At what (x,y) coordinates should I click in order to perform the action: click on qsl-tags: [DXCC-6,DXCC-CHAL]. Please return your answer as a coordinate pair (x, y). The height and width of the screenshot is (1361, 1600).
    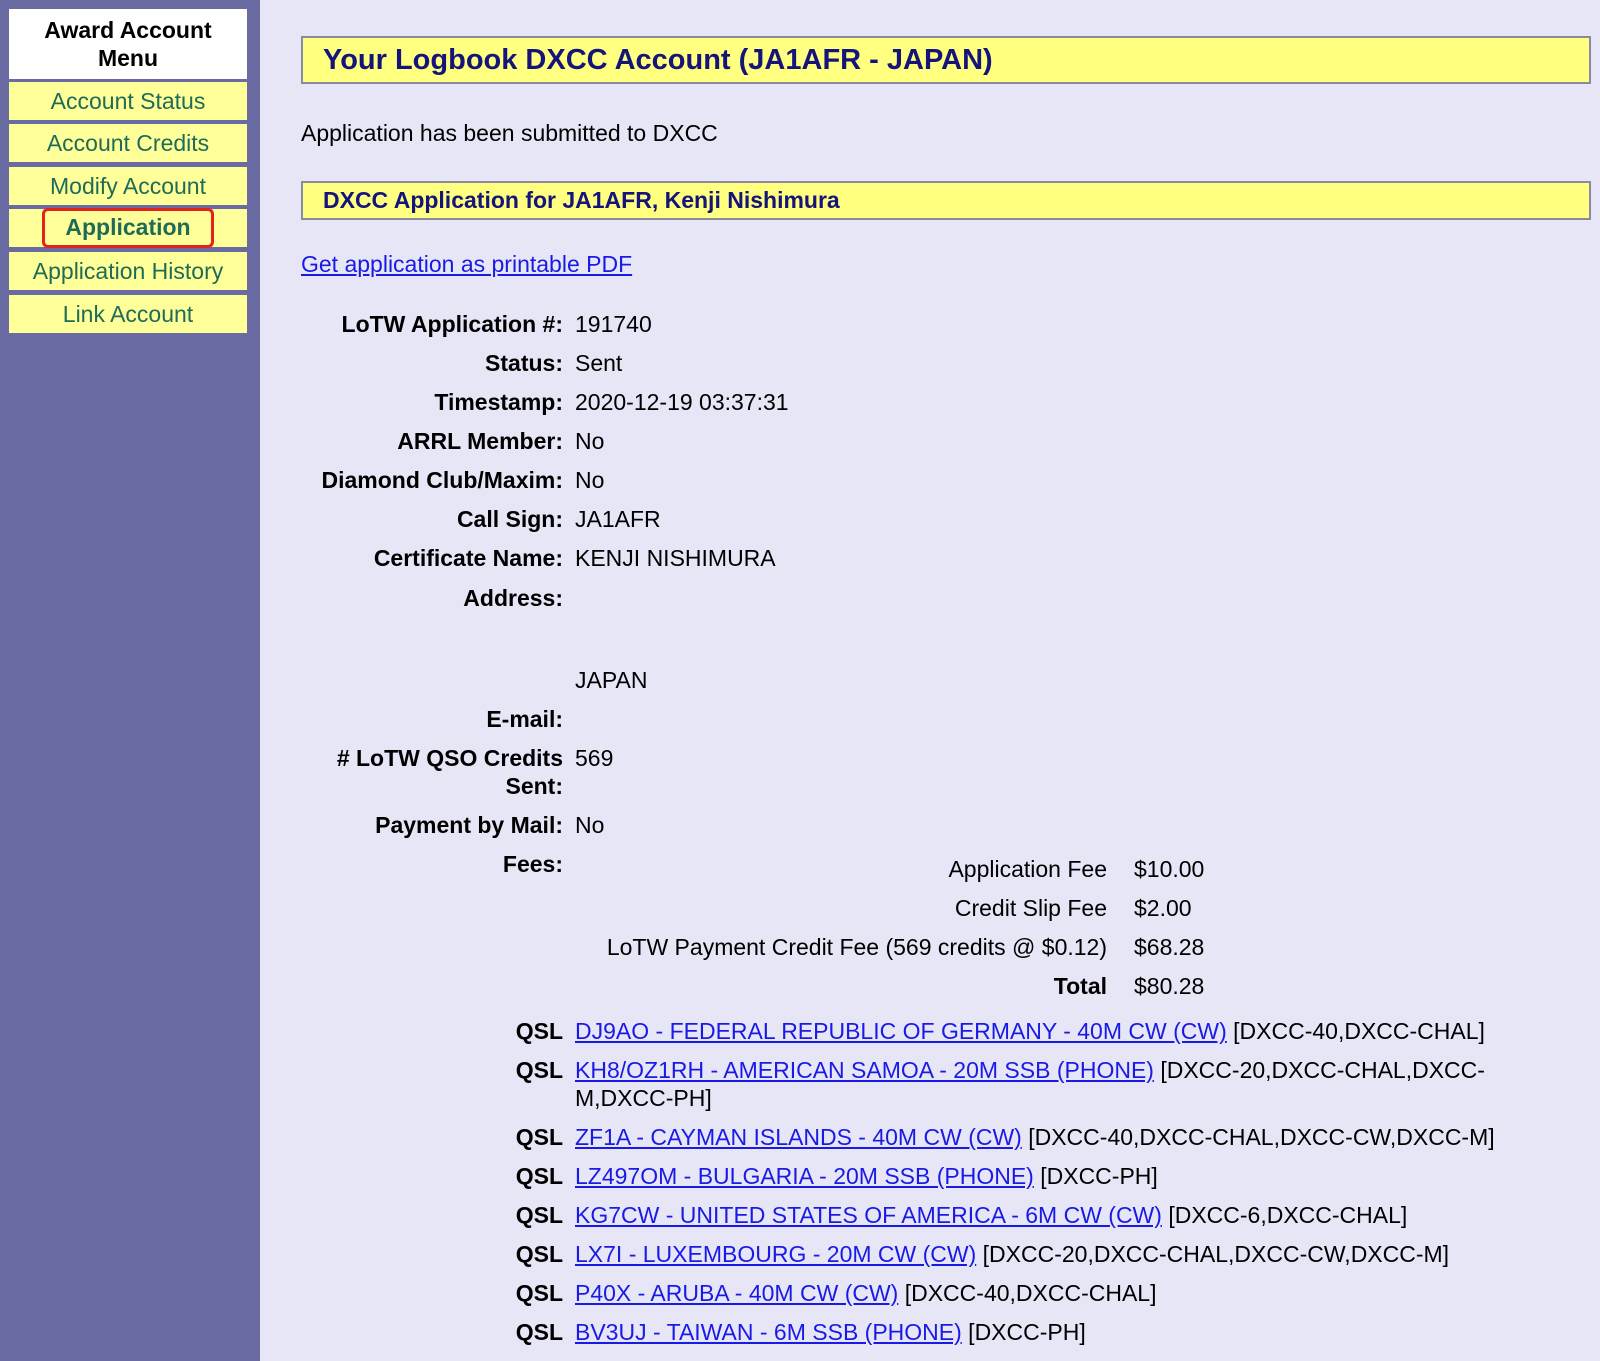
    Looking at the image, I should click on (1284, 1215).